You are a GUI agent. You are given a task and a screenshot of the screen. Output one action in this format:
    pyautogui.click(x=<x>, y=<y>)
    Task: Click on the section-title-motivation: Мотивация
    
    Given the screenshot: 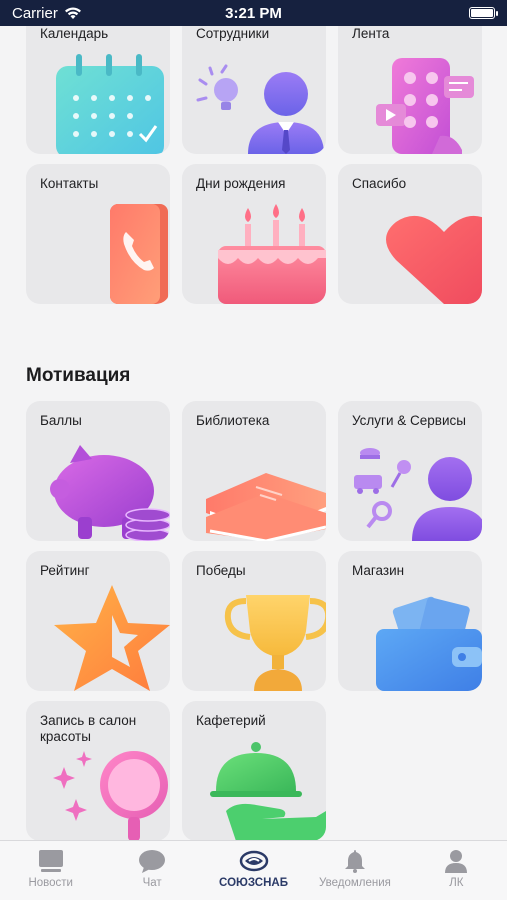 What is the action you would take?
    pyautogui.click(x=78, y=375)
    